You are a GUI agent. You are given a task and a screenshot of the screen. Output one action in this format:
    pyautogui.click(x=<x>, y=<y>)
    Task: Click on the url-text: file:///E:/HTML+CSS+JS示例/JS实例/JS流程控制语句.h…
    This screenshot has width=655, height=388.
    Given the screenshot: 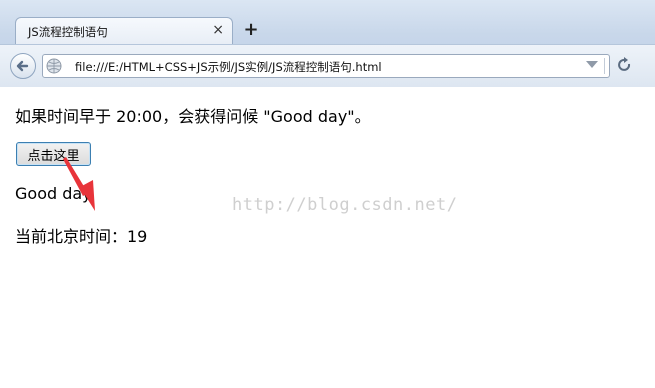 What is the action you would take?
    pyautogui.click(x=228, y=67)
    